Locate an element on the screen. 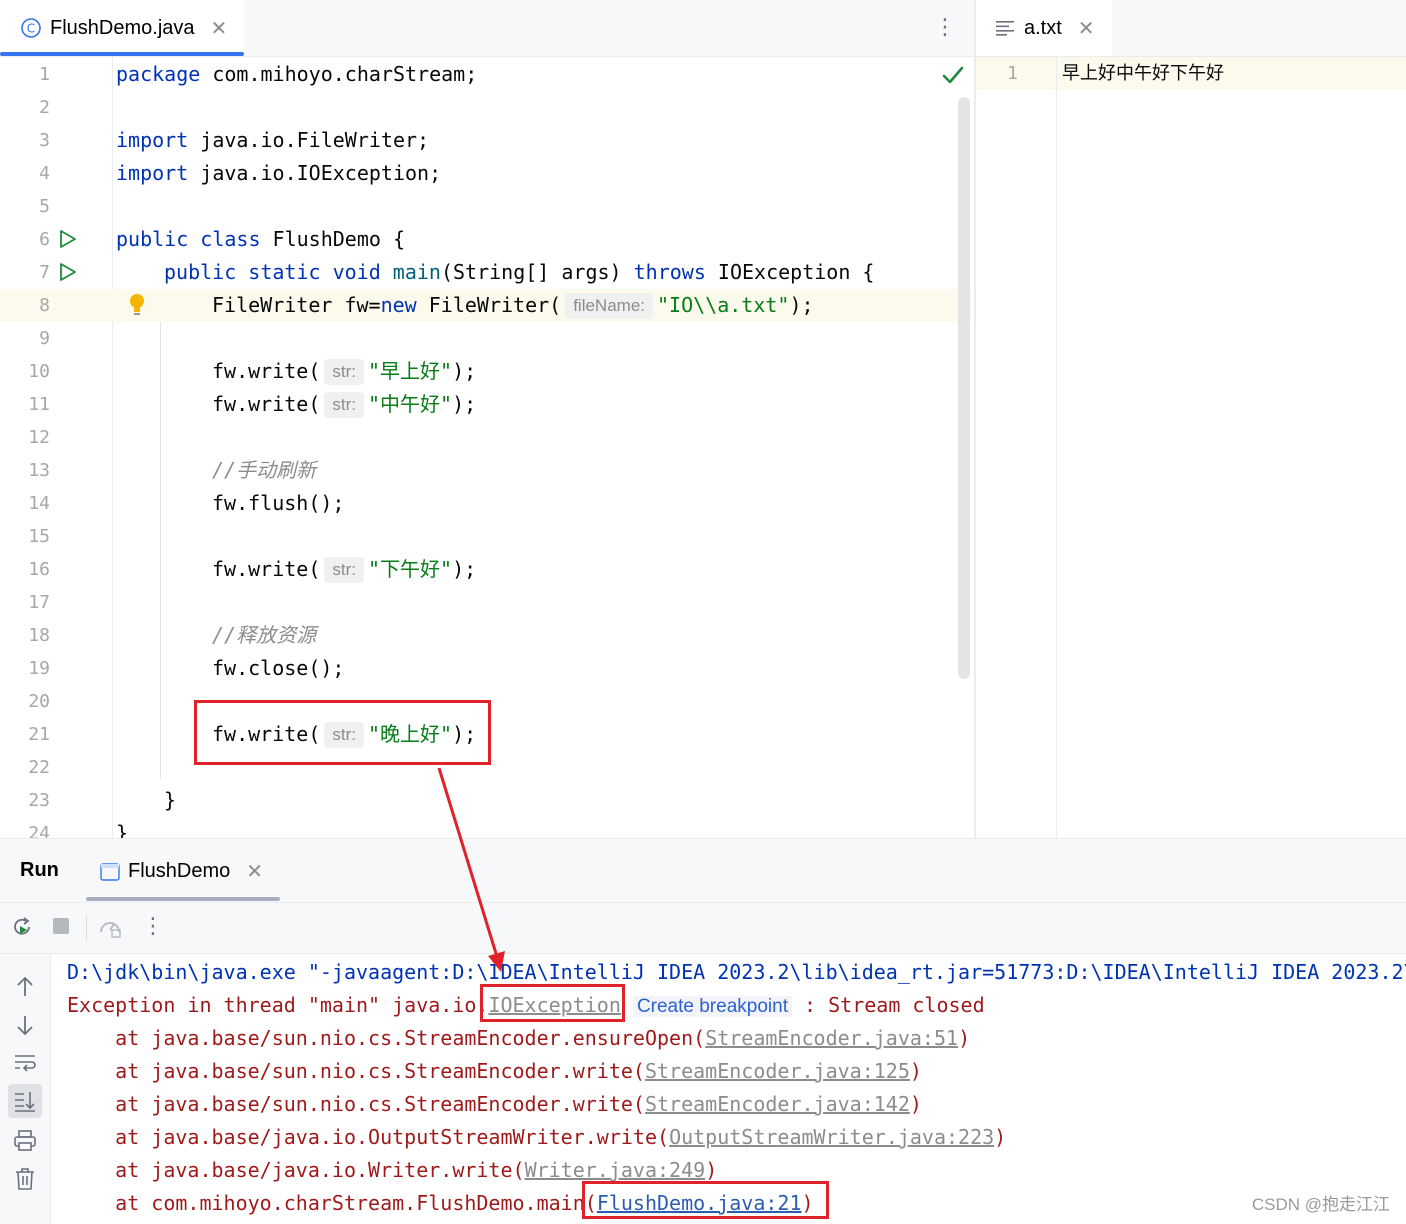 This screenshot has width=1406, height=1224. stop-icon is located at coordinates (61, 928).